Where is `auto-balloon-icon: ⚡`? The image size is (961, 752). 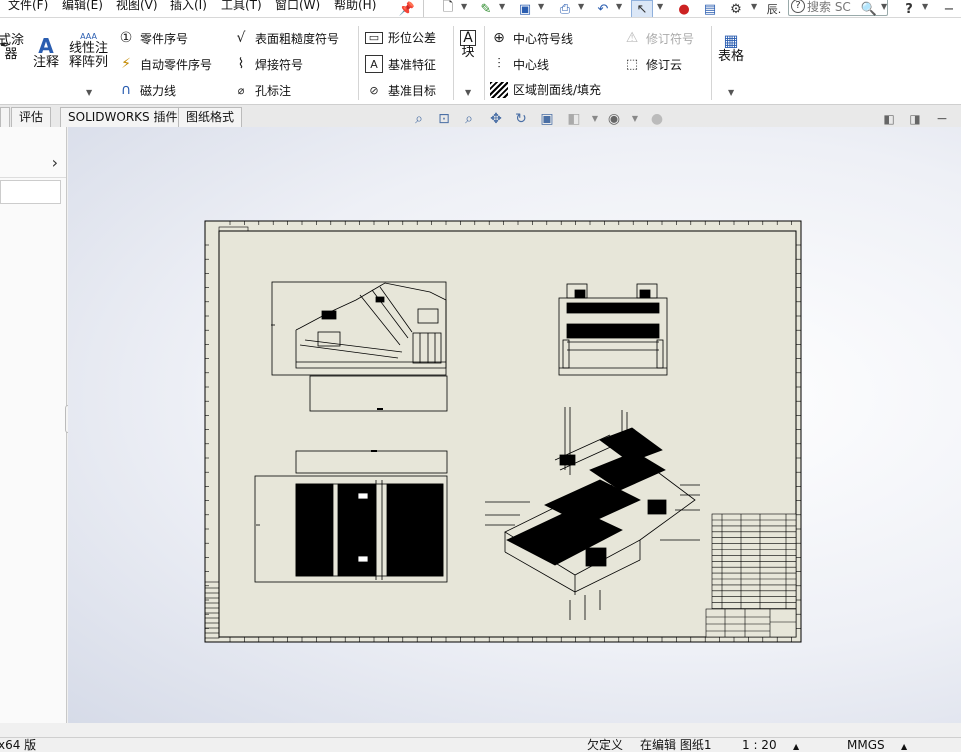 auto-balloon-icon: ⚡ is located at coordinates (126, 64).